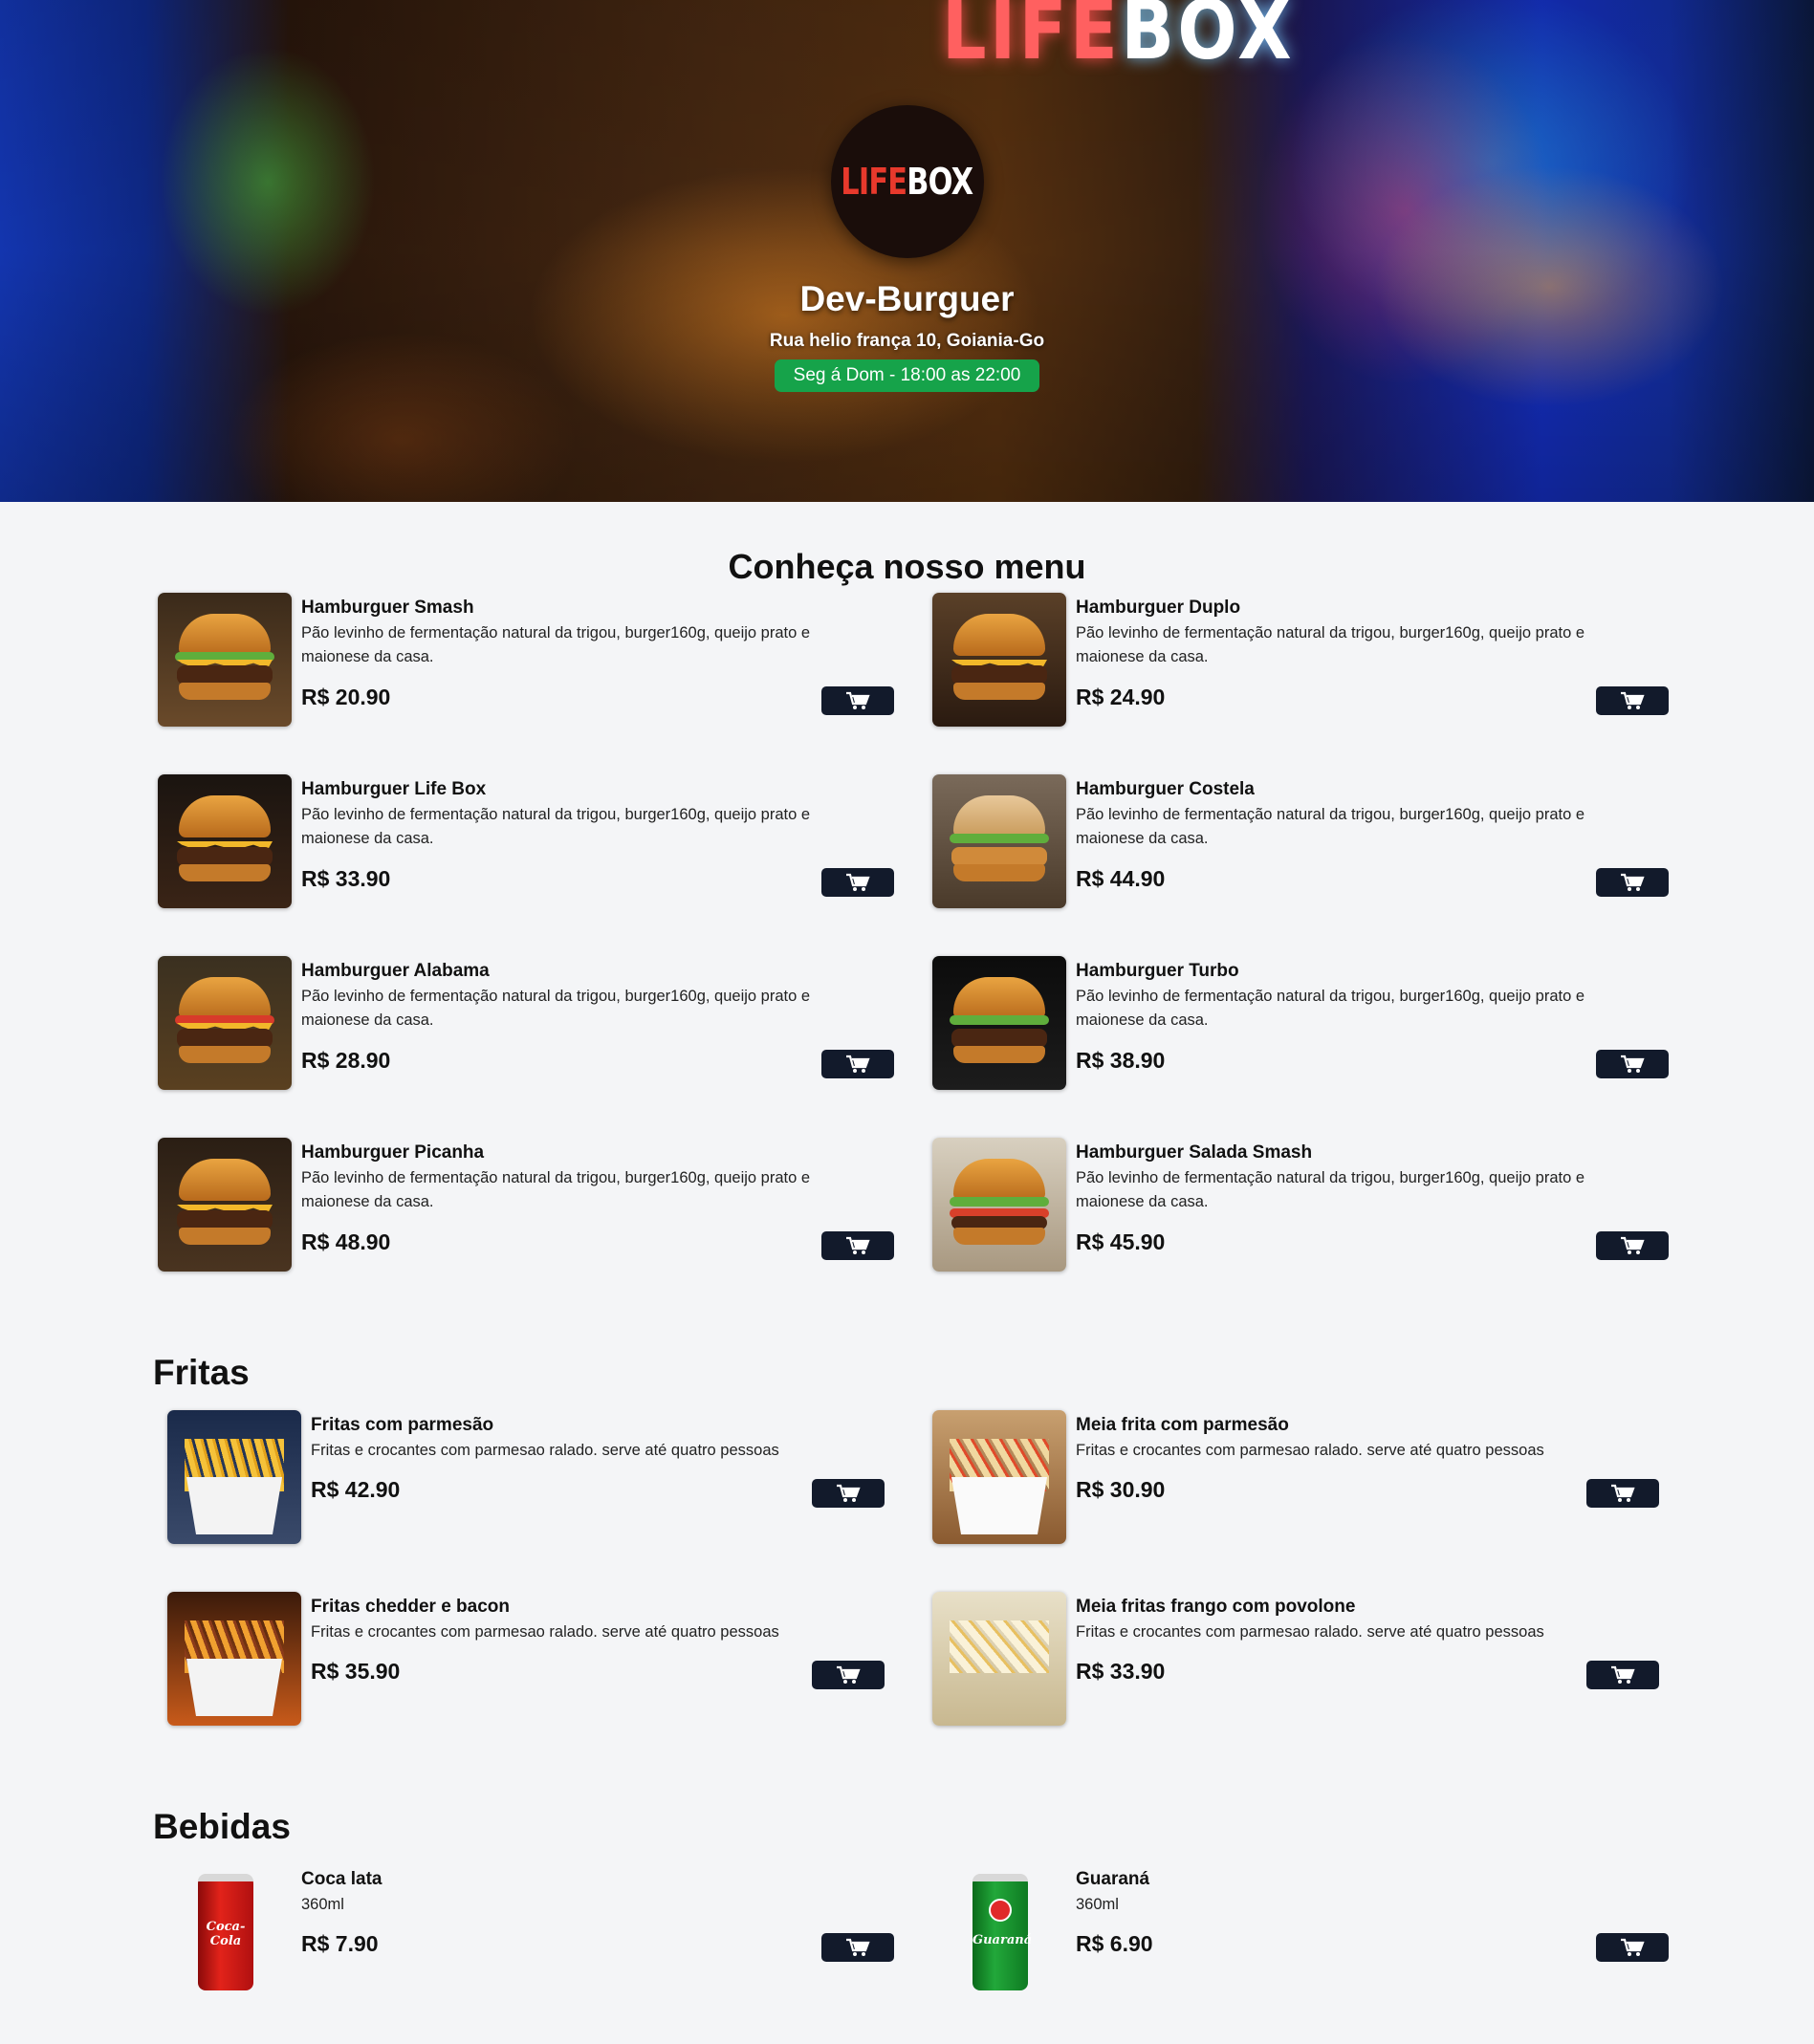 The height and width of the screenshot is (2044, 1814). What do you see at coordinates (907, 298) in the screenshot?
I see `restaurant-name: Dev-Burguer` at bounding box center [907, 298].